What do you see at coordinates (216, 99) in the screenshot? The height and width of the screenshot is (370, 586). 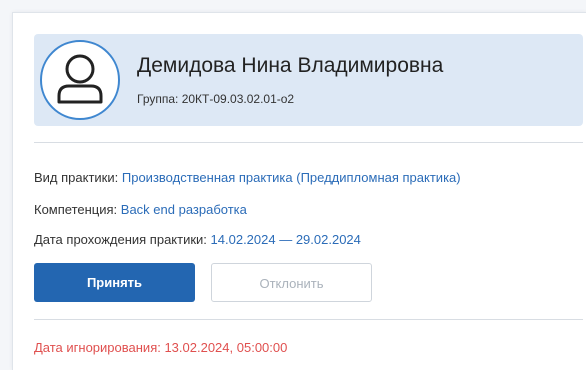 I see `student-group: Группа: 20КТ-09.03.02.01-о2` at bounding box center [216, 99].